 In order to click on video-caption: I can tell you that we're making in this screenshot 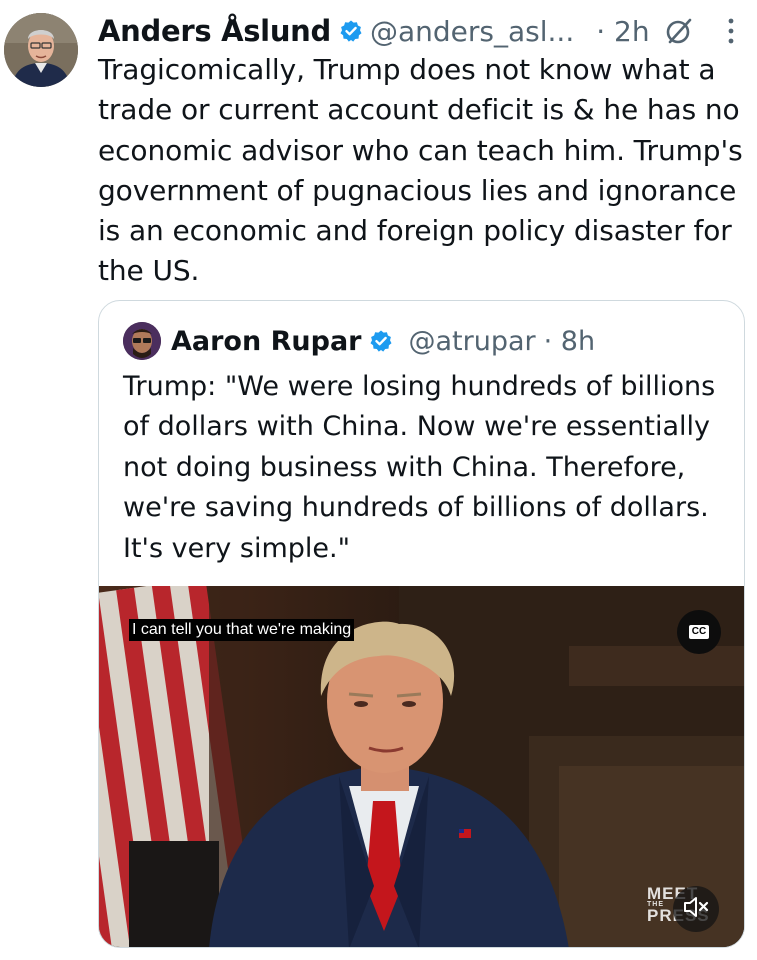, I will do `click(242, 630)`.